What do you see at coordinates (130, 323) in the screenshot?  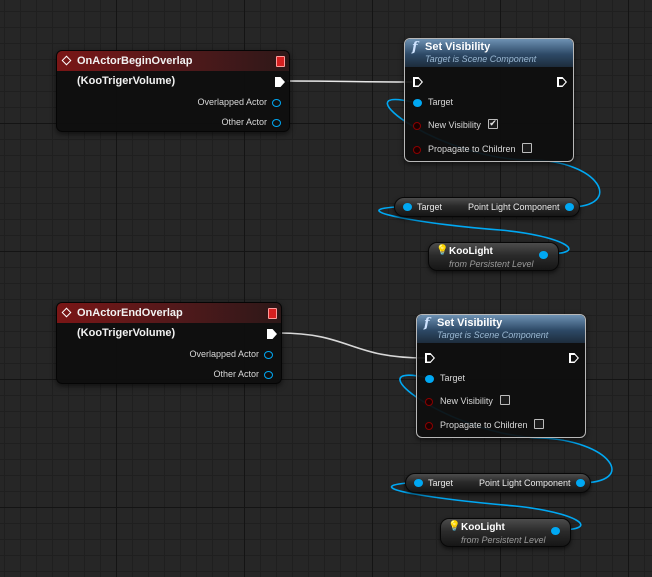 I see `event-node-title: OnActorEndOverlap (KooTrigerVolume)` at bounding box center [130, 323].